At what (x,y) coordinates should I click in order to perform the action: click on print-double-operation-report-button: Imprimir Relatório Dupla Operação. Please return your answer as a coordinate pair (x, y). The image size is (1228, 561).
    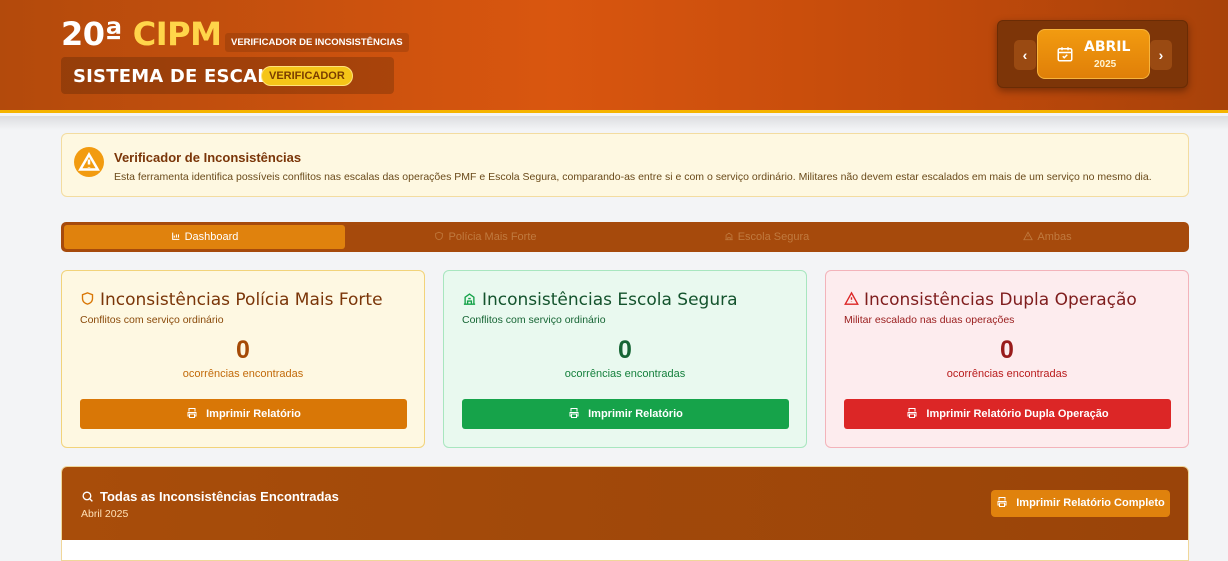
    Looking at the image, I should click on (1007, 414).